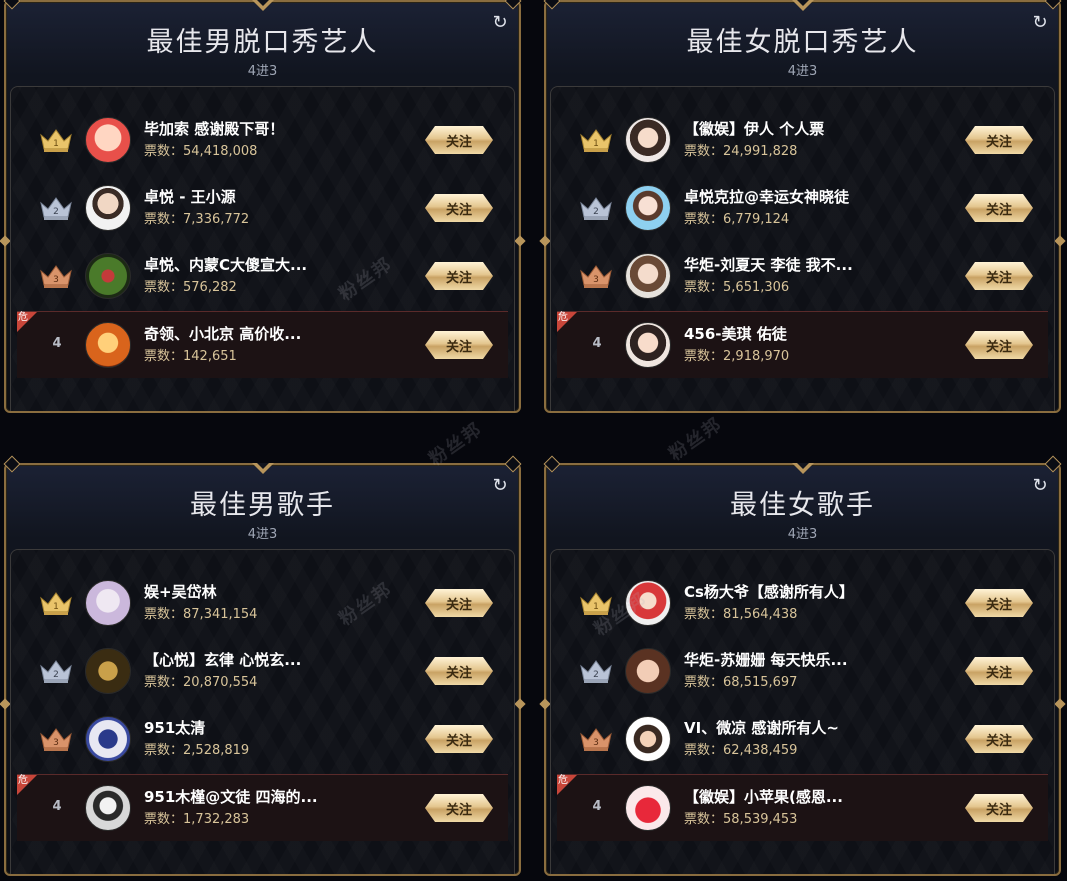 This screenshot has height=881, width=1067. What do you see at coordinates (180, 591) in the screenshot?
I see `contestant-name: 娱+吴岱林` at bounding box center [180, 591].